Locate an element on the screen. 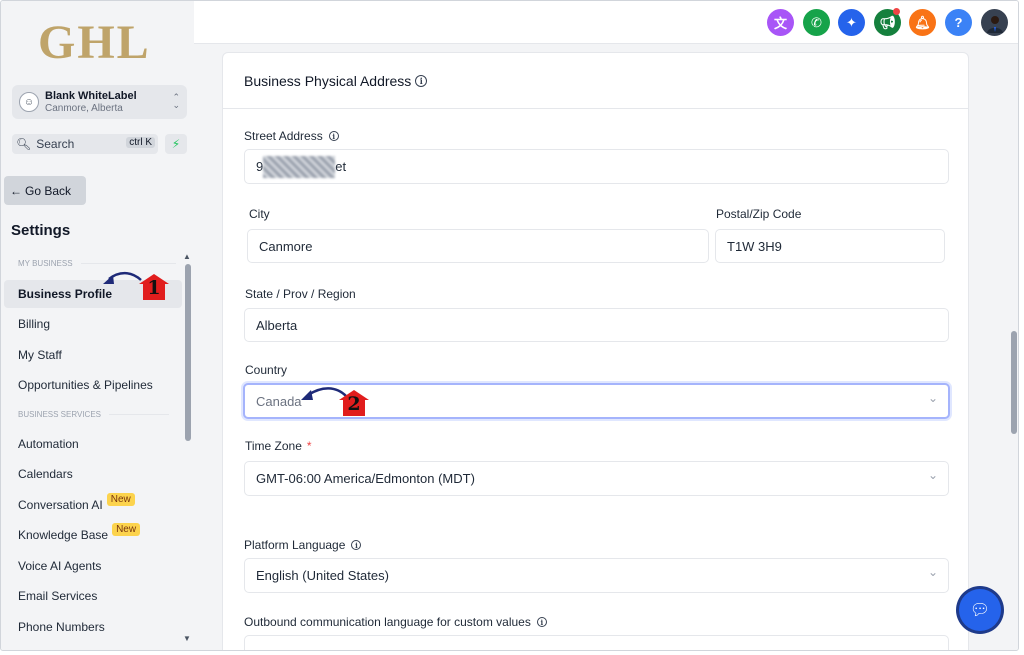 This screenshot has width=1024, height=655. help-icon: ? is located at coordinates (958, 22).